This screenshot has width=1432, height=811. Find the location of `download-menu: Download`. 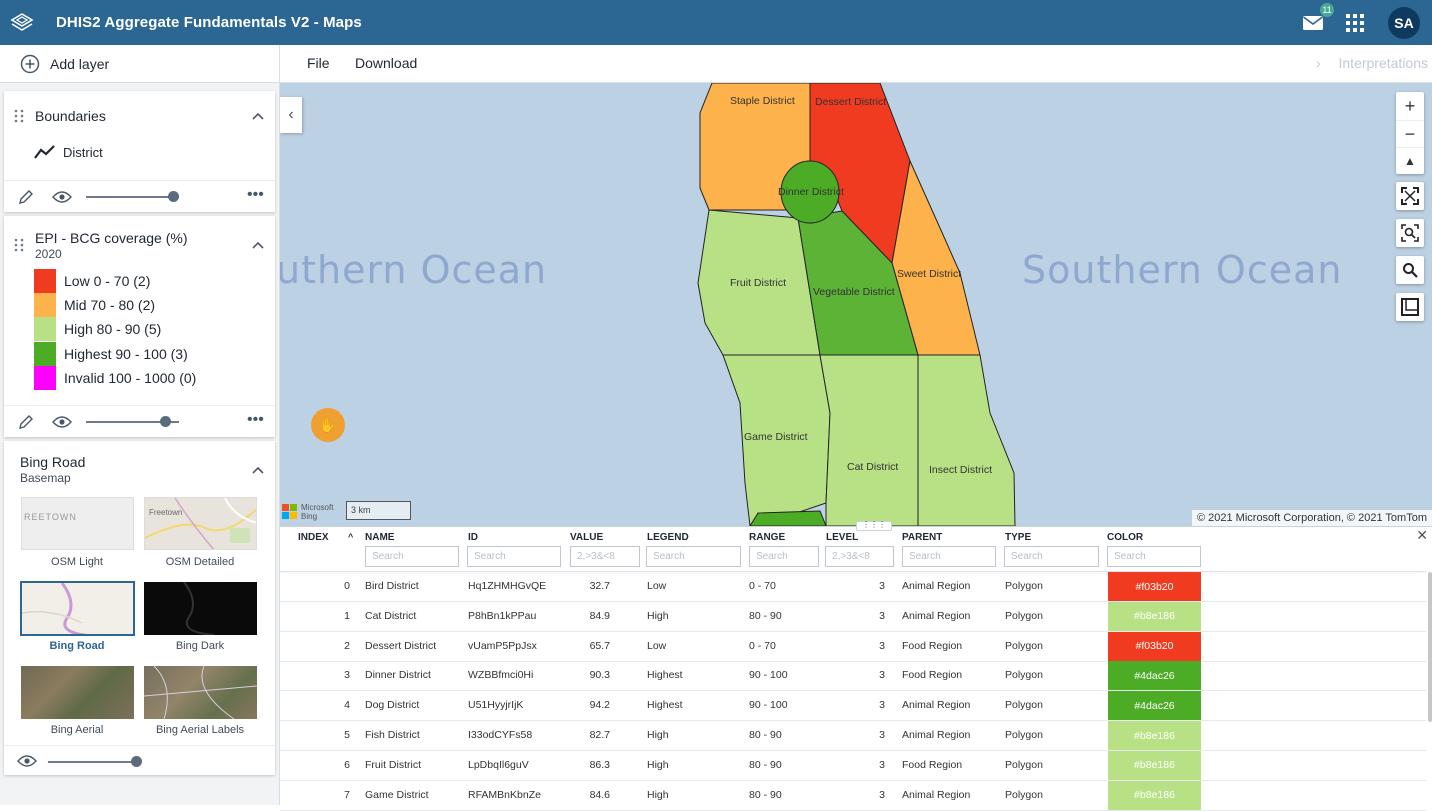

download-menu: Download is located at coordinates (386, 63).